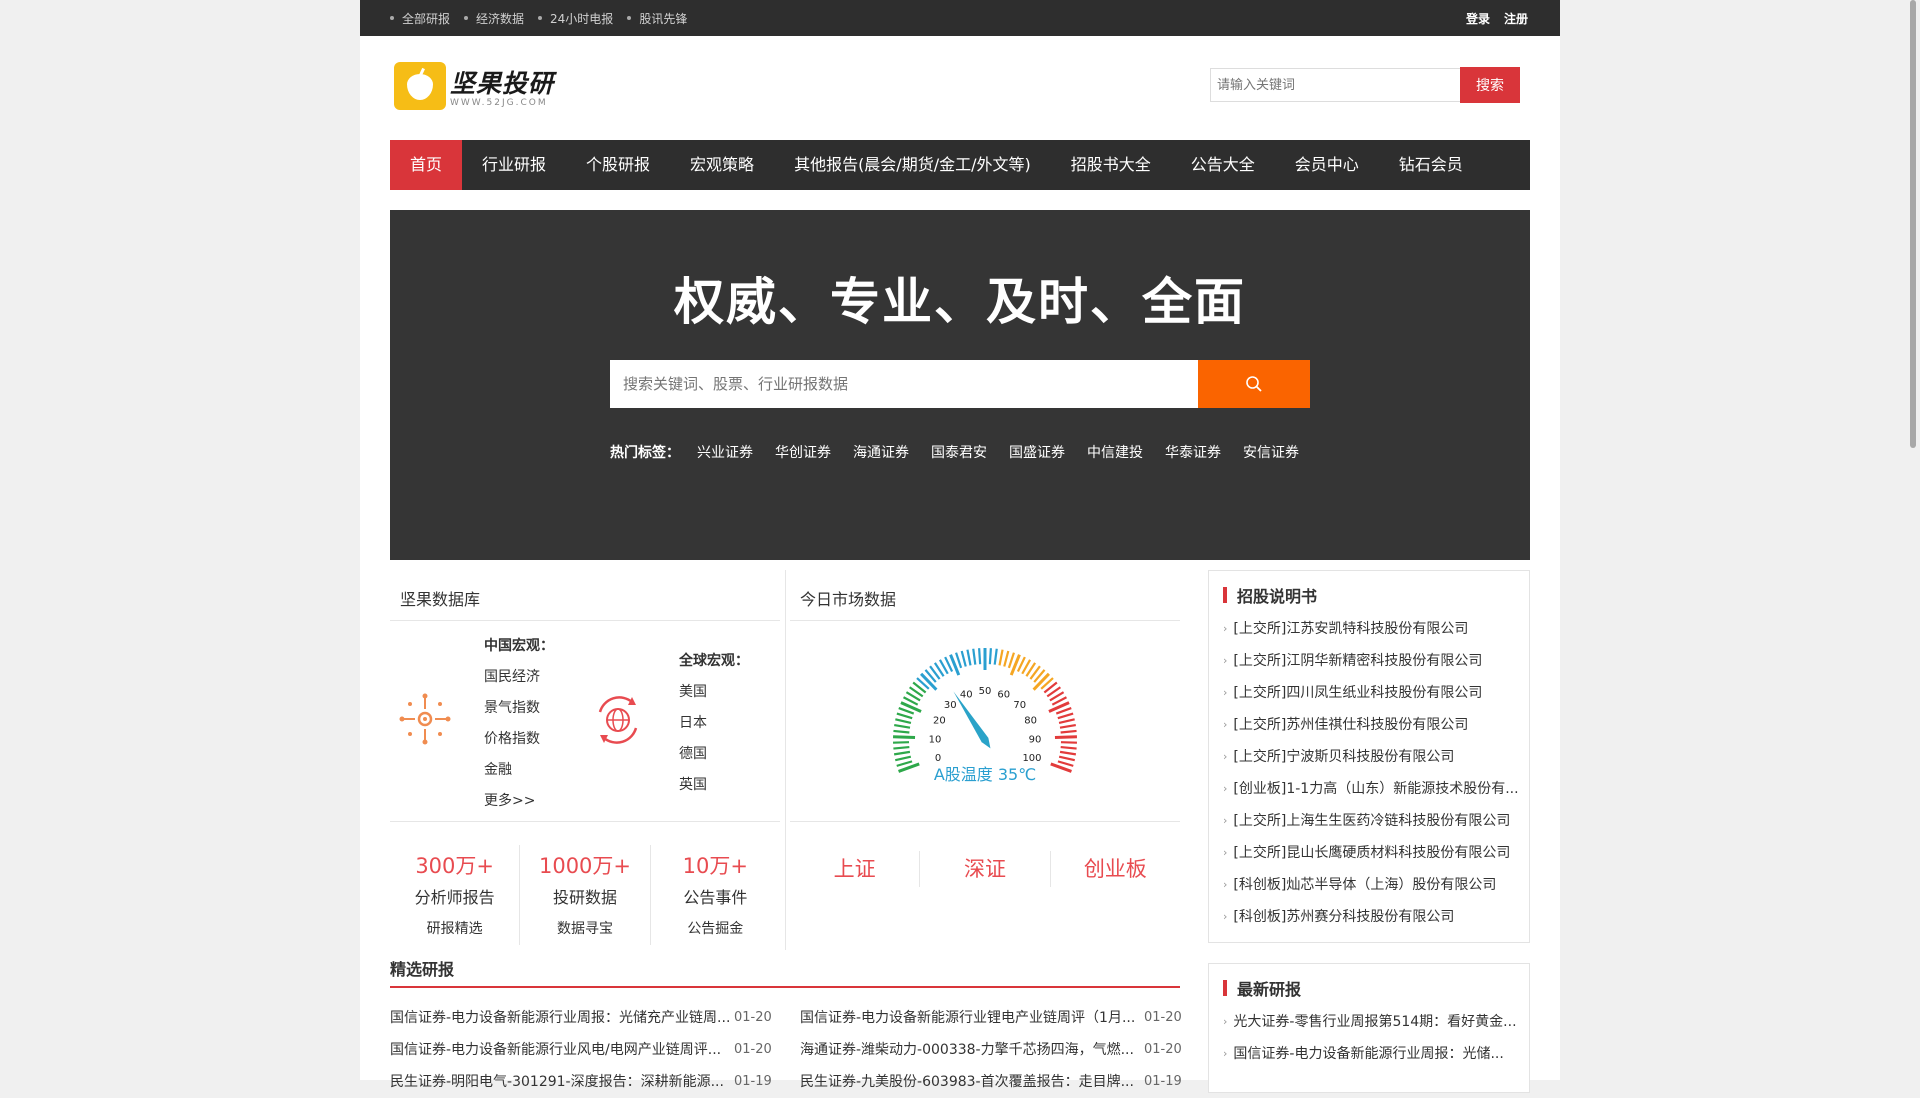 The height and width of the screenshot is (1098, 1920). I want to click on market-title: 今日市场数据, so click(848, 598).